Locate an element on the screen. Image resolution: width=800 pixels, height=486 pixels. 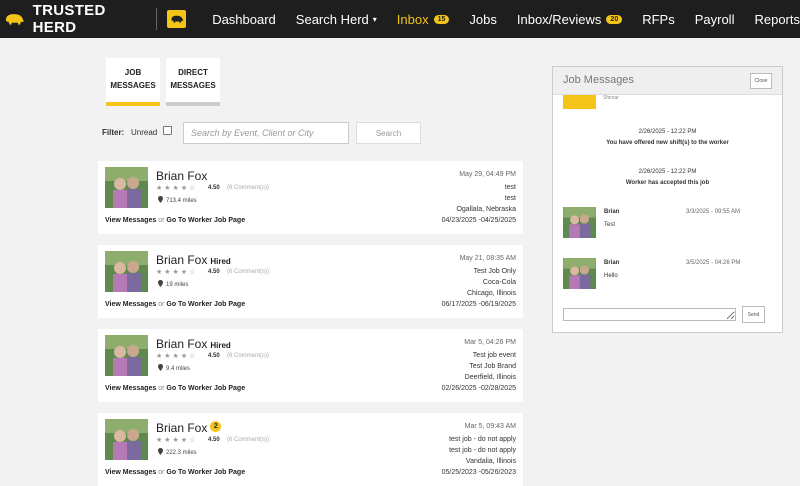
brand-name: TRUSTED HERD is located at coordinates (69, 19).